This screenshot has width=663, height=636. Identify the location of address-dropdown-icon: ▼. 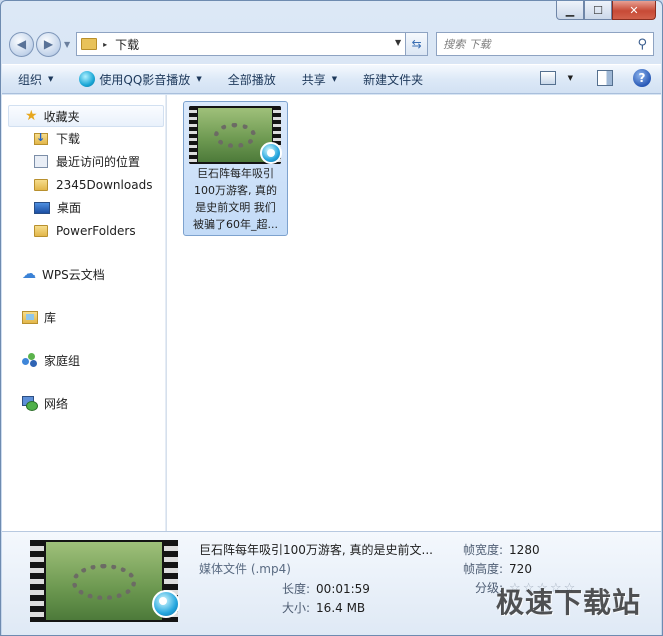
(398, 42).